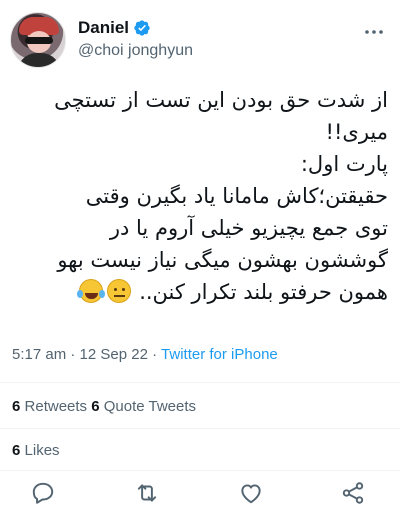 This screenshot has height=518, width=400. I want to click on likes-stats: 6 Likes, so click(36, 450).